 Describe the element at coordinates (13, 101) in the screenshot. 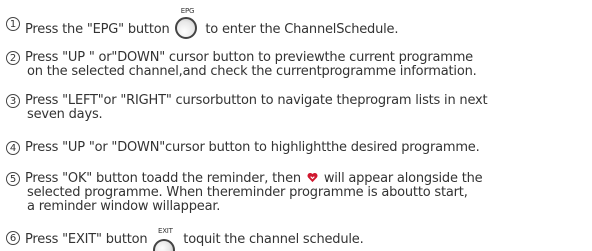

I see `step-number: 3` at that location.